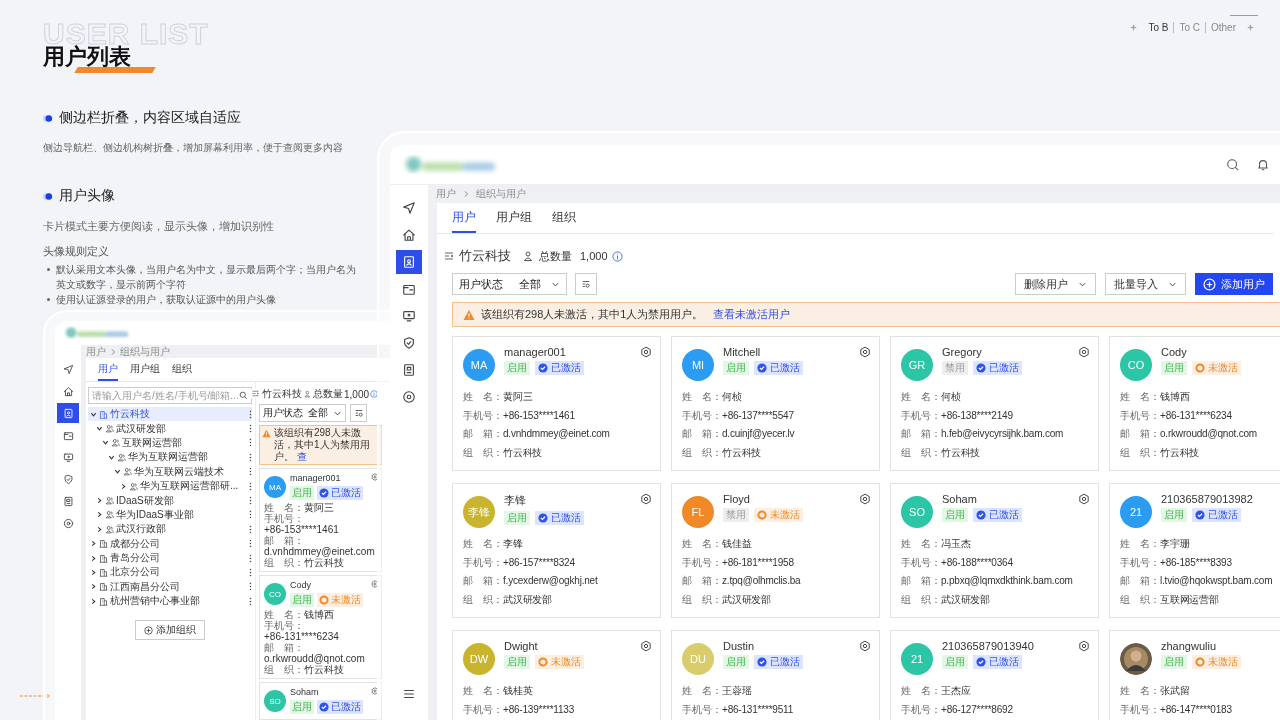  Describe the element at coordinates (166, 300) in the screenshot. I see `bullet-text: 使用认证源登录的用户，获取认证源中的用户头像` at that location.